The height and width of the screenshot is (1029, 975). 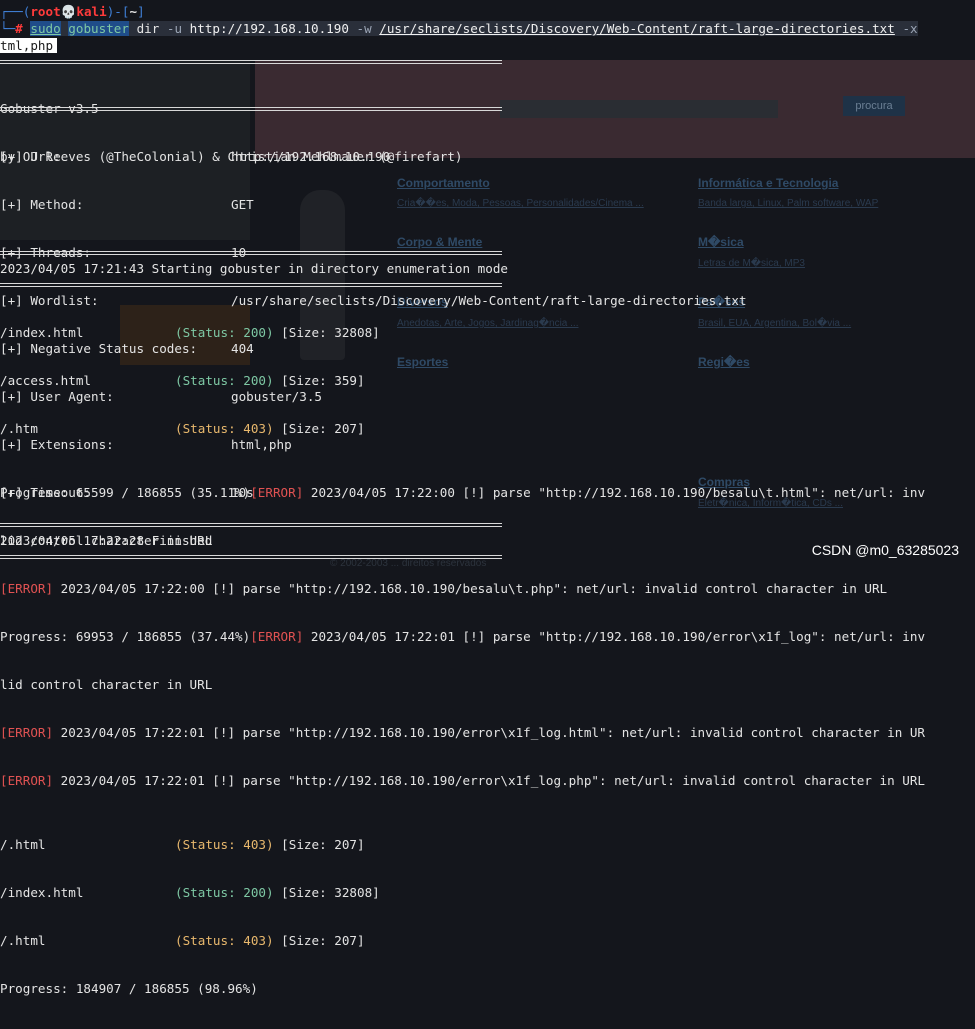 I want to click on log-line: lid control character in URL, so click(x=106, y=684).